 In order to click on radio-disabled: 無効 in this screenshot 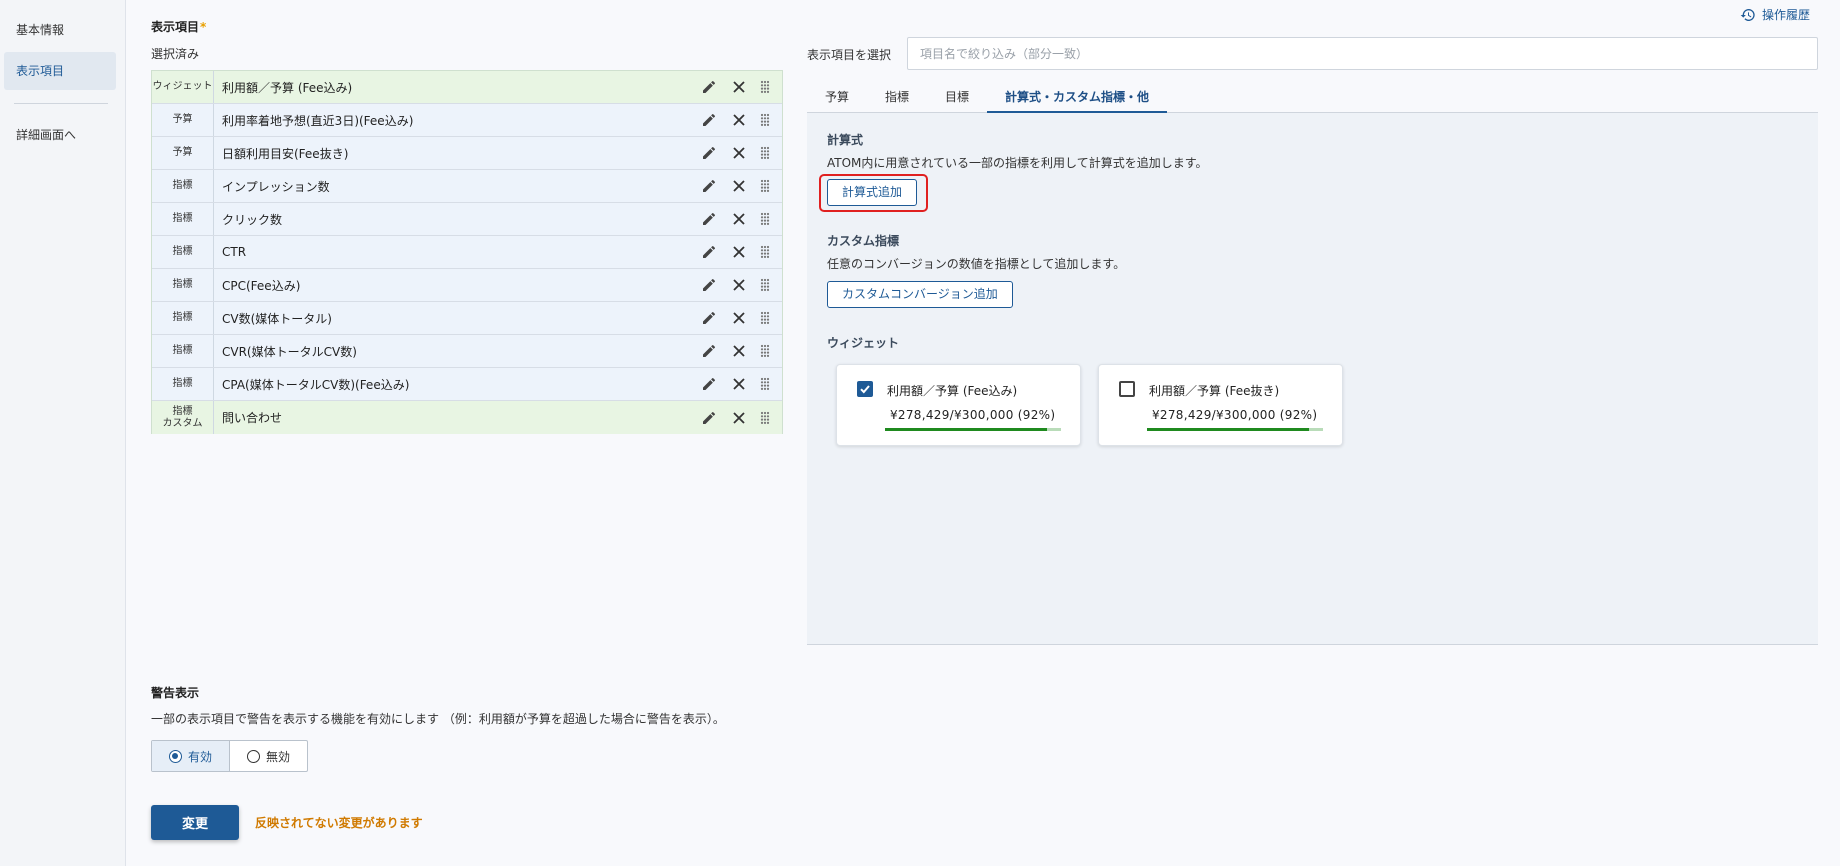, I will do `click(268, 756)`.